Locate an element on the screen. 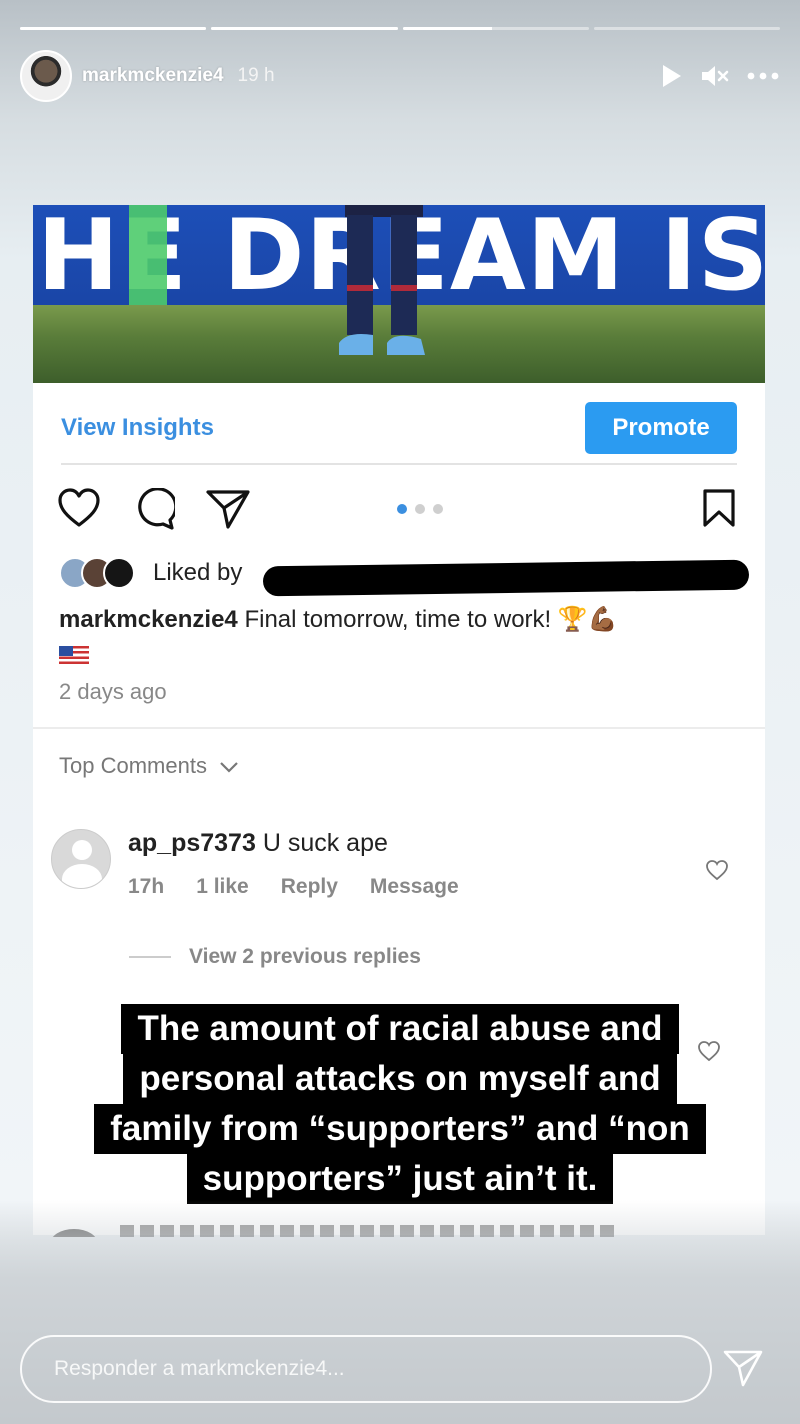 The width and height of the screenshot is (800, 1424). overlay-line: The amount of racial abuse and is located at coordinates (400, 1029).